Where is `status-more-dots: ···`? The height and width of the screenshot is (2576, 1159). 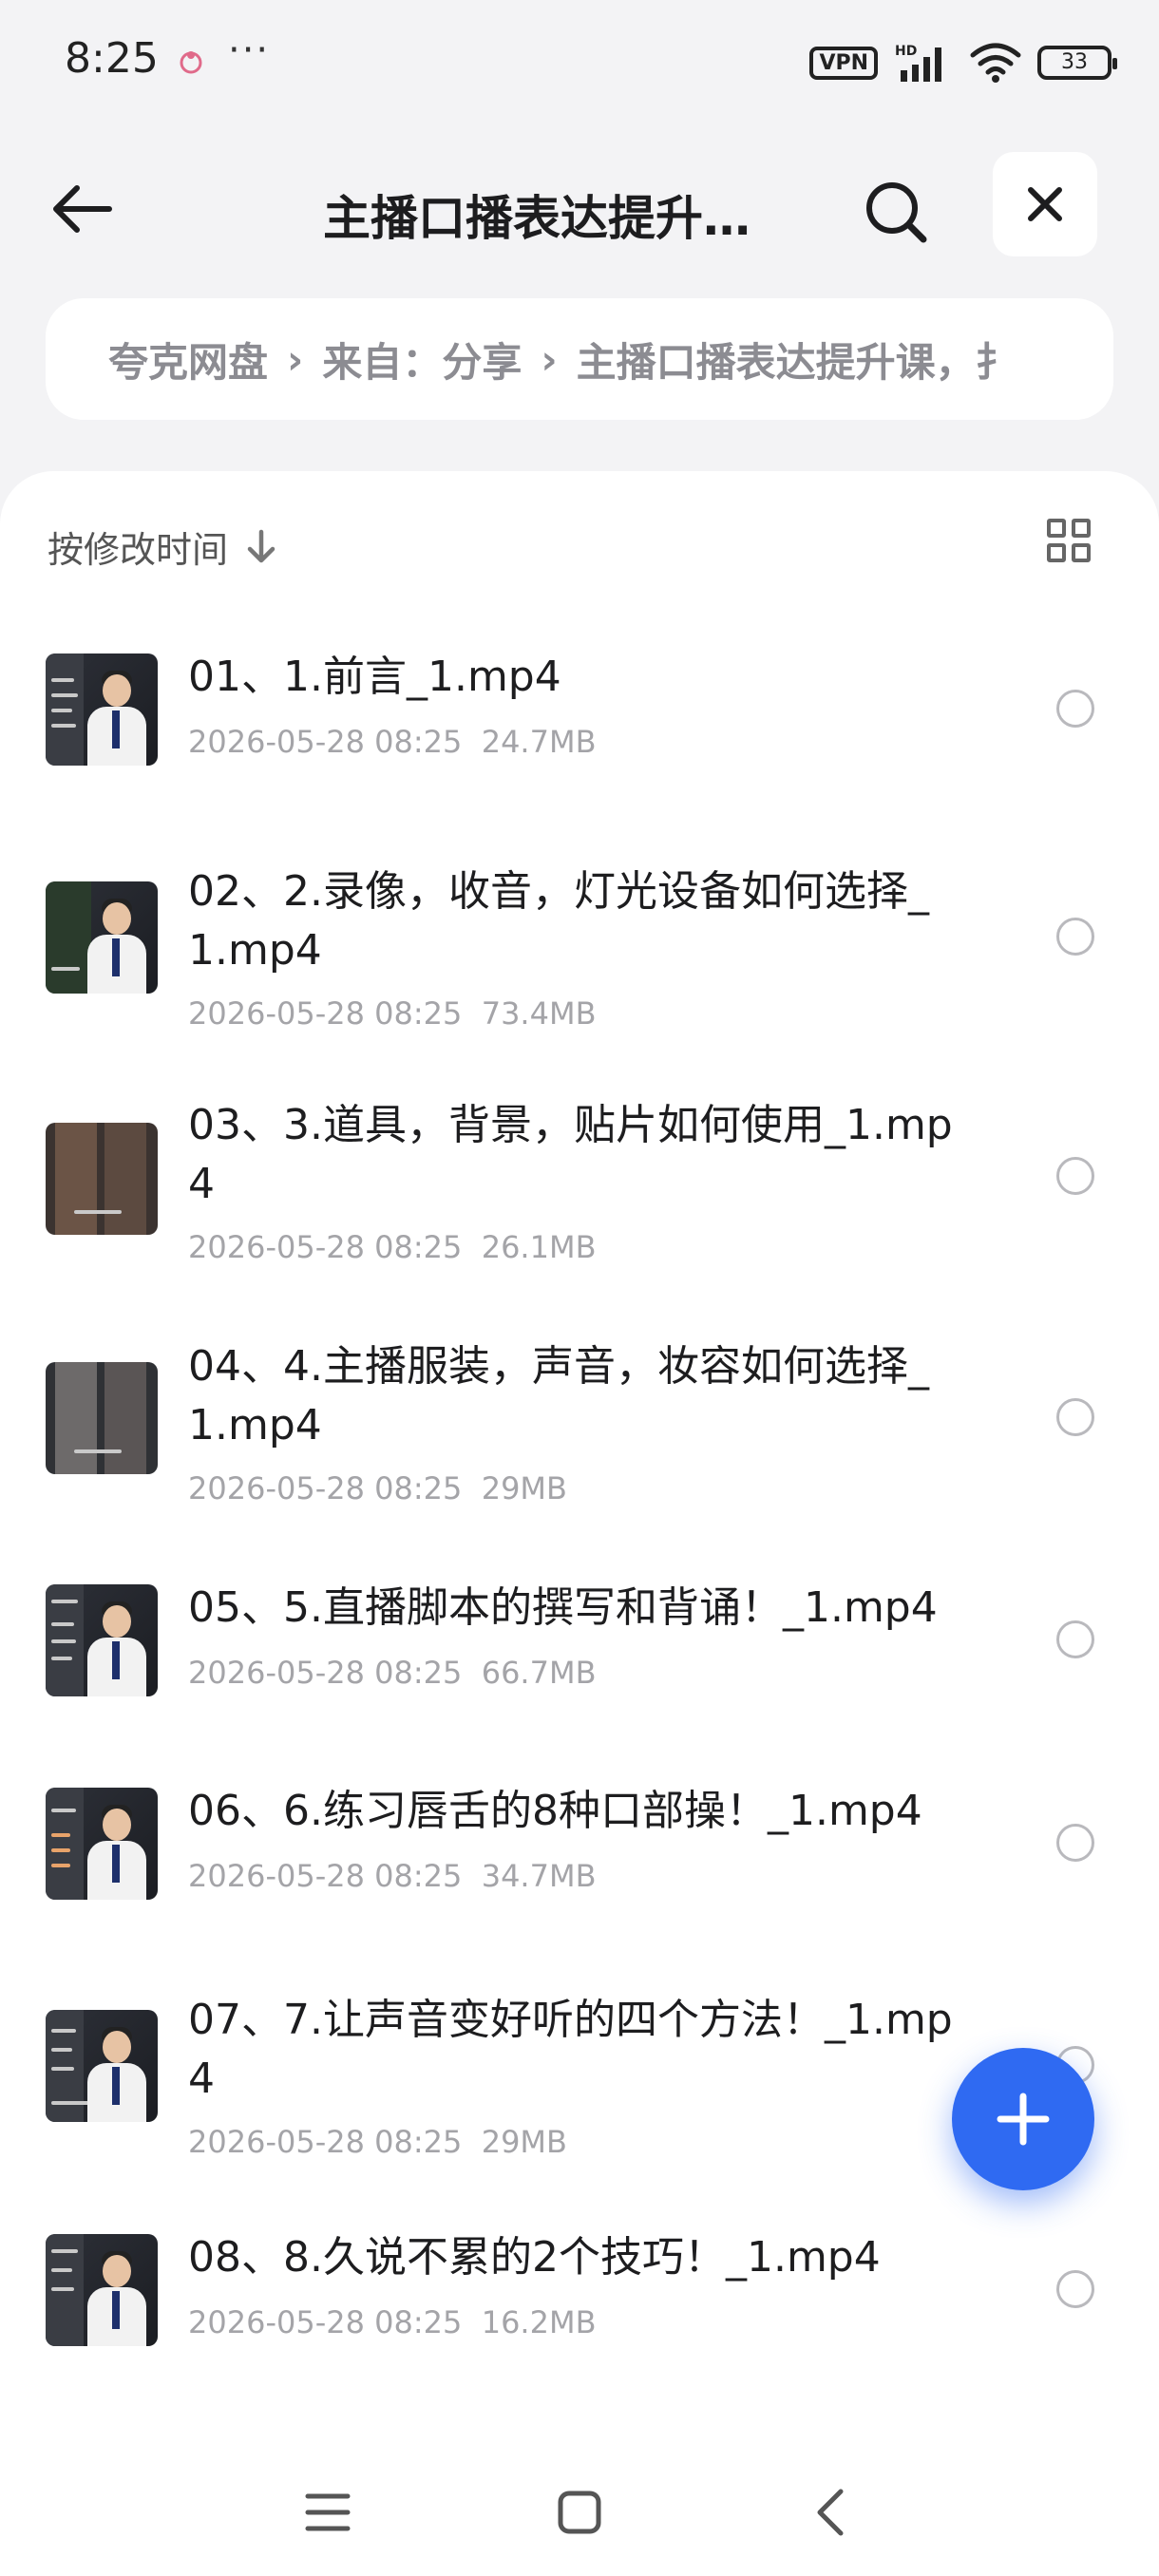
status-more-dots: ··· is located at coordinates (249, 50).